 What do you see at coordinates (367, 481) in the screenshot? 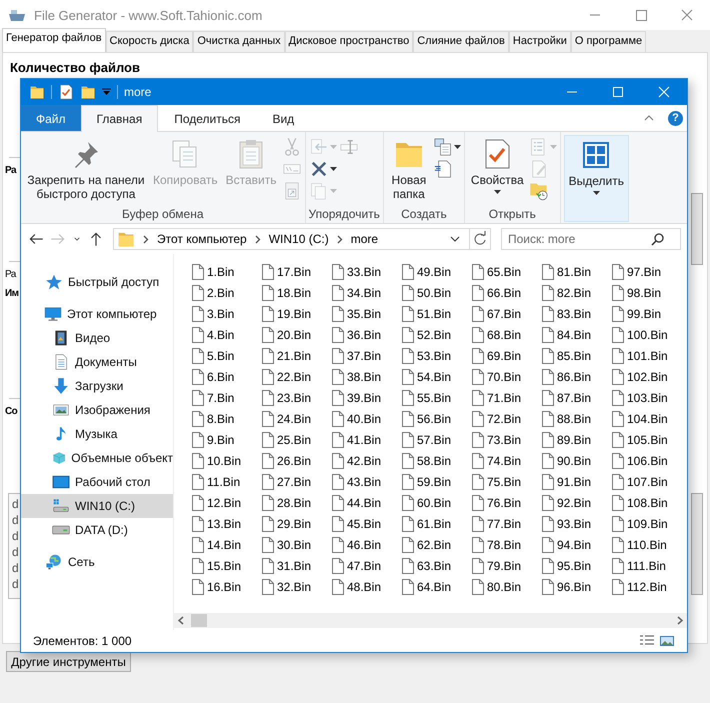
I see `file-item: 43.Bin` at bounding box center [367, 481].